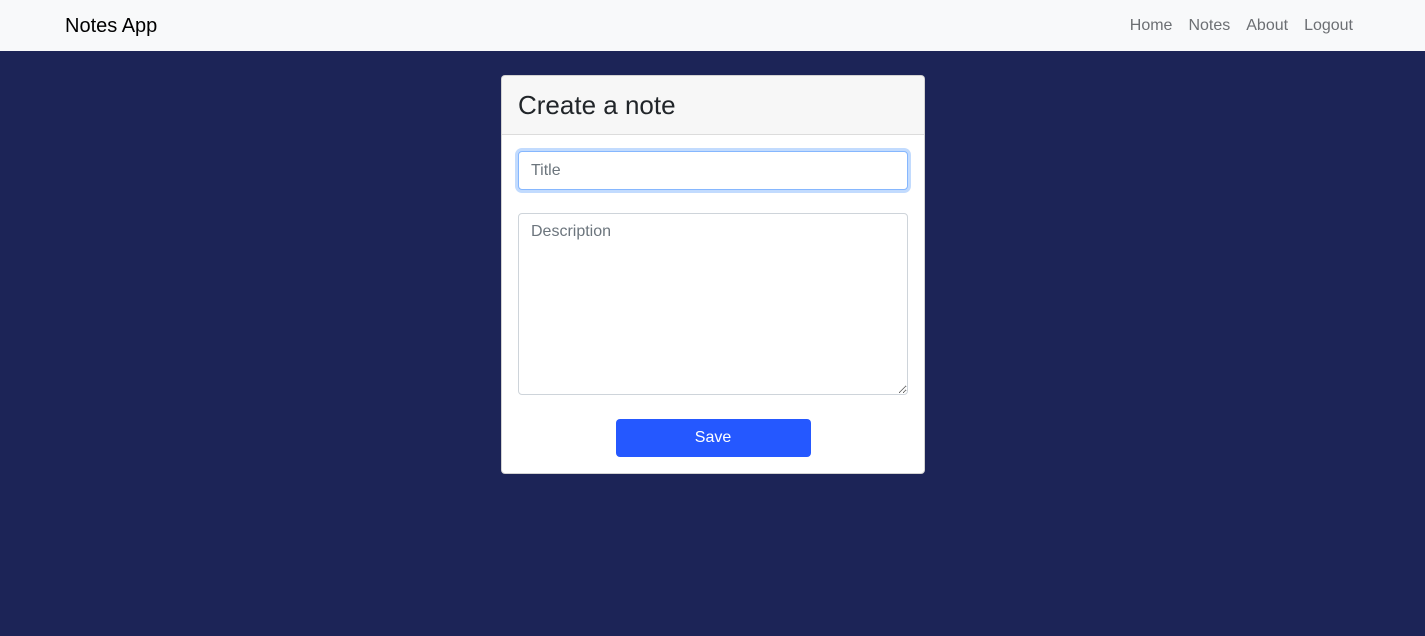 This screenshot has height=636, width=1425. What do you see at coordinates (713, 105) in the screenshot?
I see `card-header: Create a note` at bounding box center [713, 105].